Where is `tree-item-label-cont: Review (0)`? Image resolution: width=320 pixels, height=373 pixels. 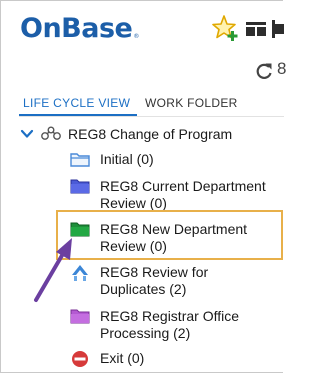 tree-item-label-cont: Review (0) is located at coordinates (133, 246).